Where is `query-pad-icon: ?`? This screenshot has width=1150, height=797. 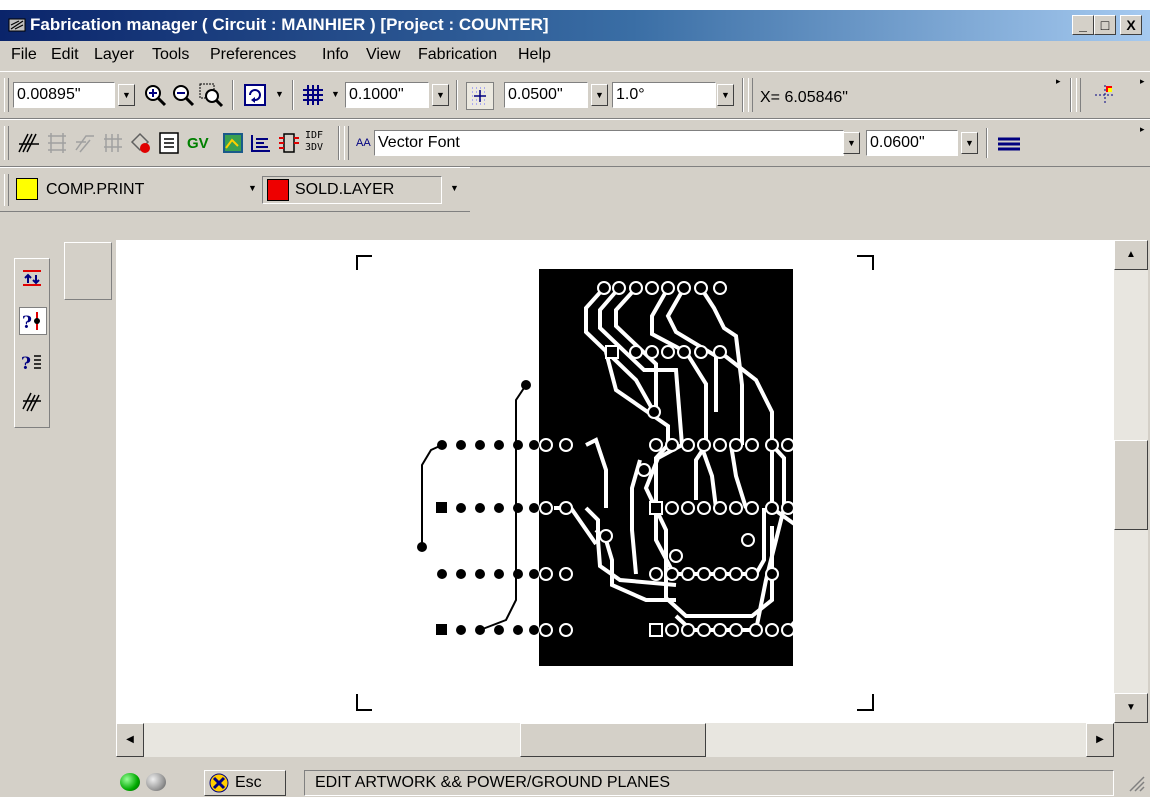 query-pad-icon: ? is located at coordinates (33, 321).